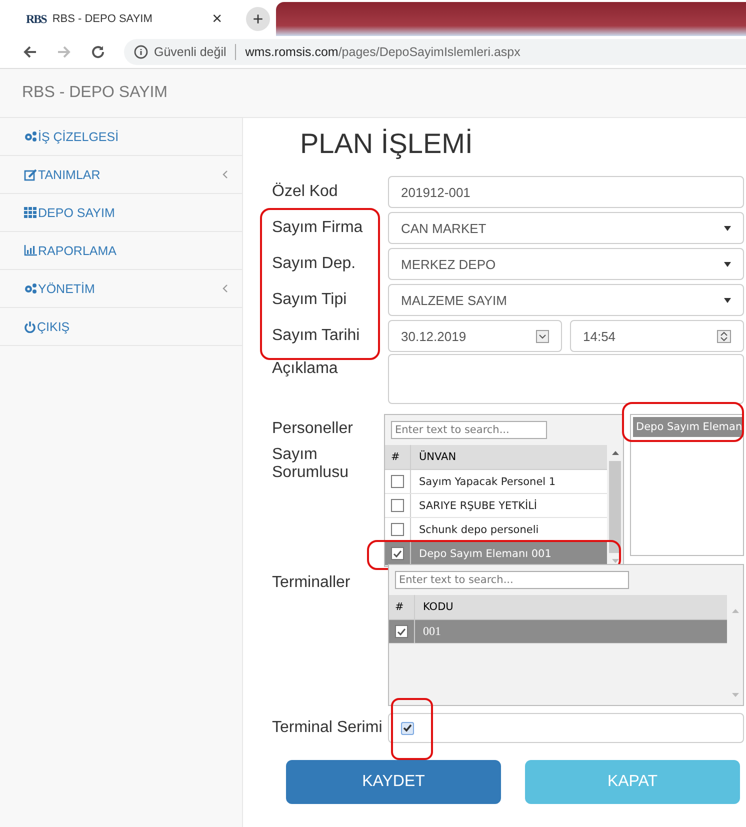 The width and height of the screenshot is (746, 827). What do you see at coordinates (121, 213) in the screenshot?
I see `sidebar-item: DEPO SAYIM` at bounding box center [121, 213].